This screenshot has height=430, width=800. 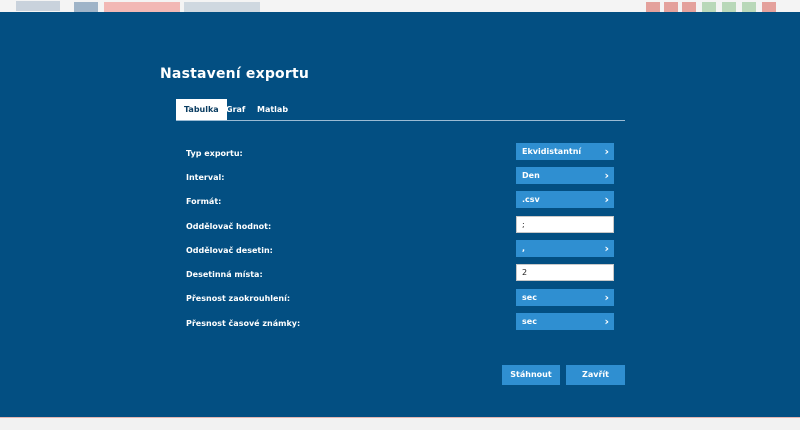 I want to click on export-type-select: Ekvidistantní ›, so click(x=565, y=151).